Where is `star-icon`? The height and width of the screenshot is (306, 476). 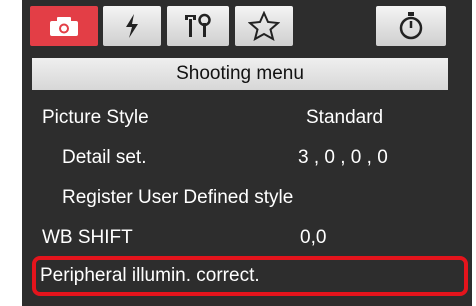 star-icon is located at coordinates (264, 26).